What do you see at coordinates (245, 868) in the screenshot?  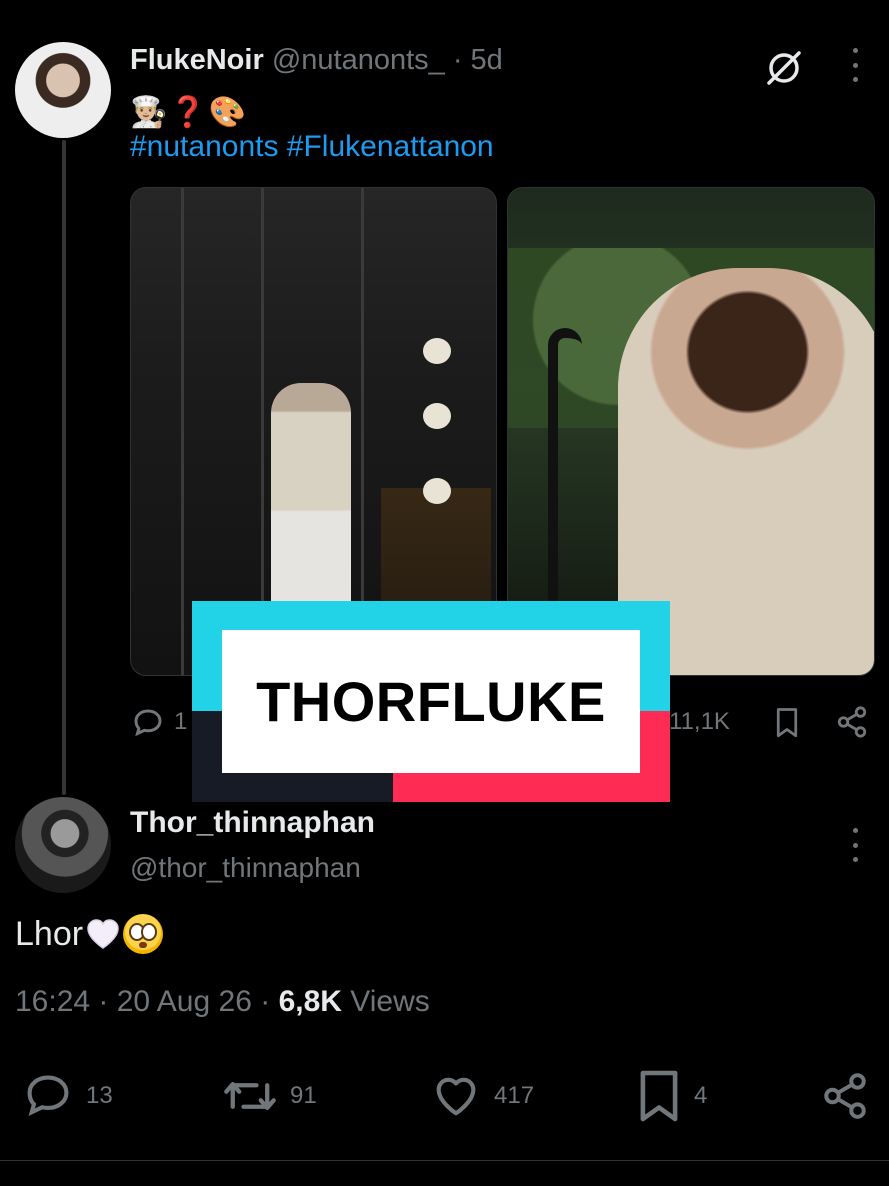 I see `reply-handle: @thor_thinnaphan` at bounding box center [245, 868].